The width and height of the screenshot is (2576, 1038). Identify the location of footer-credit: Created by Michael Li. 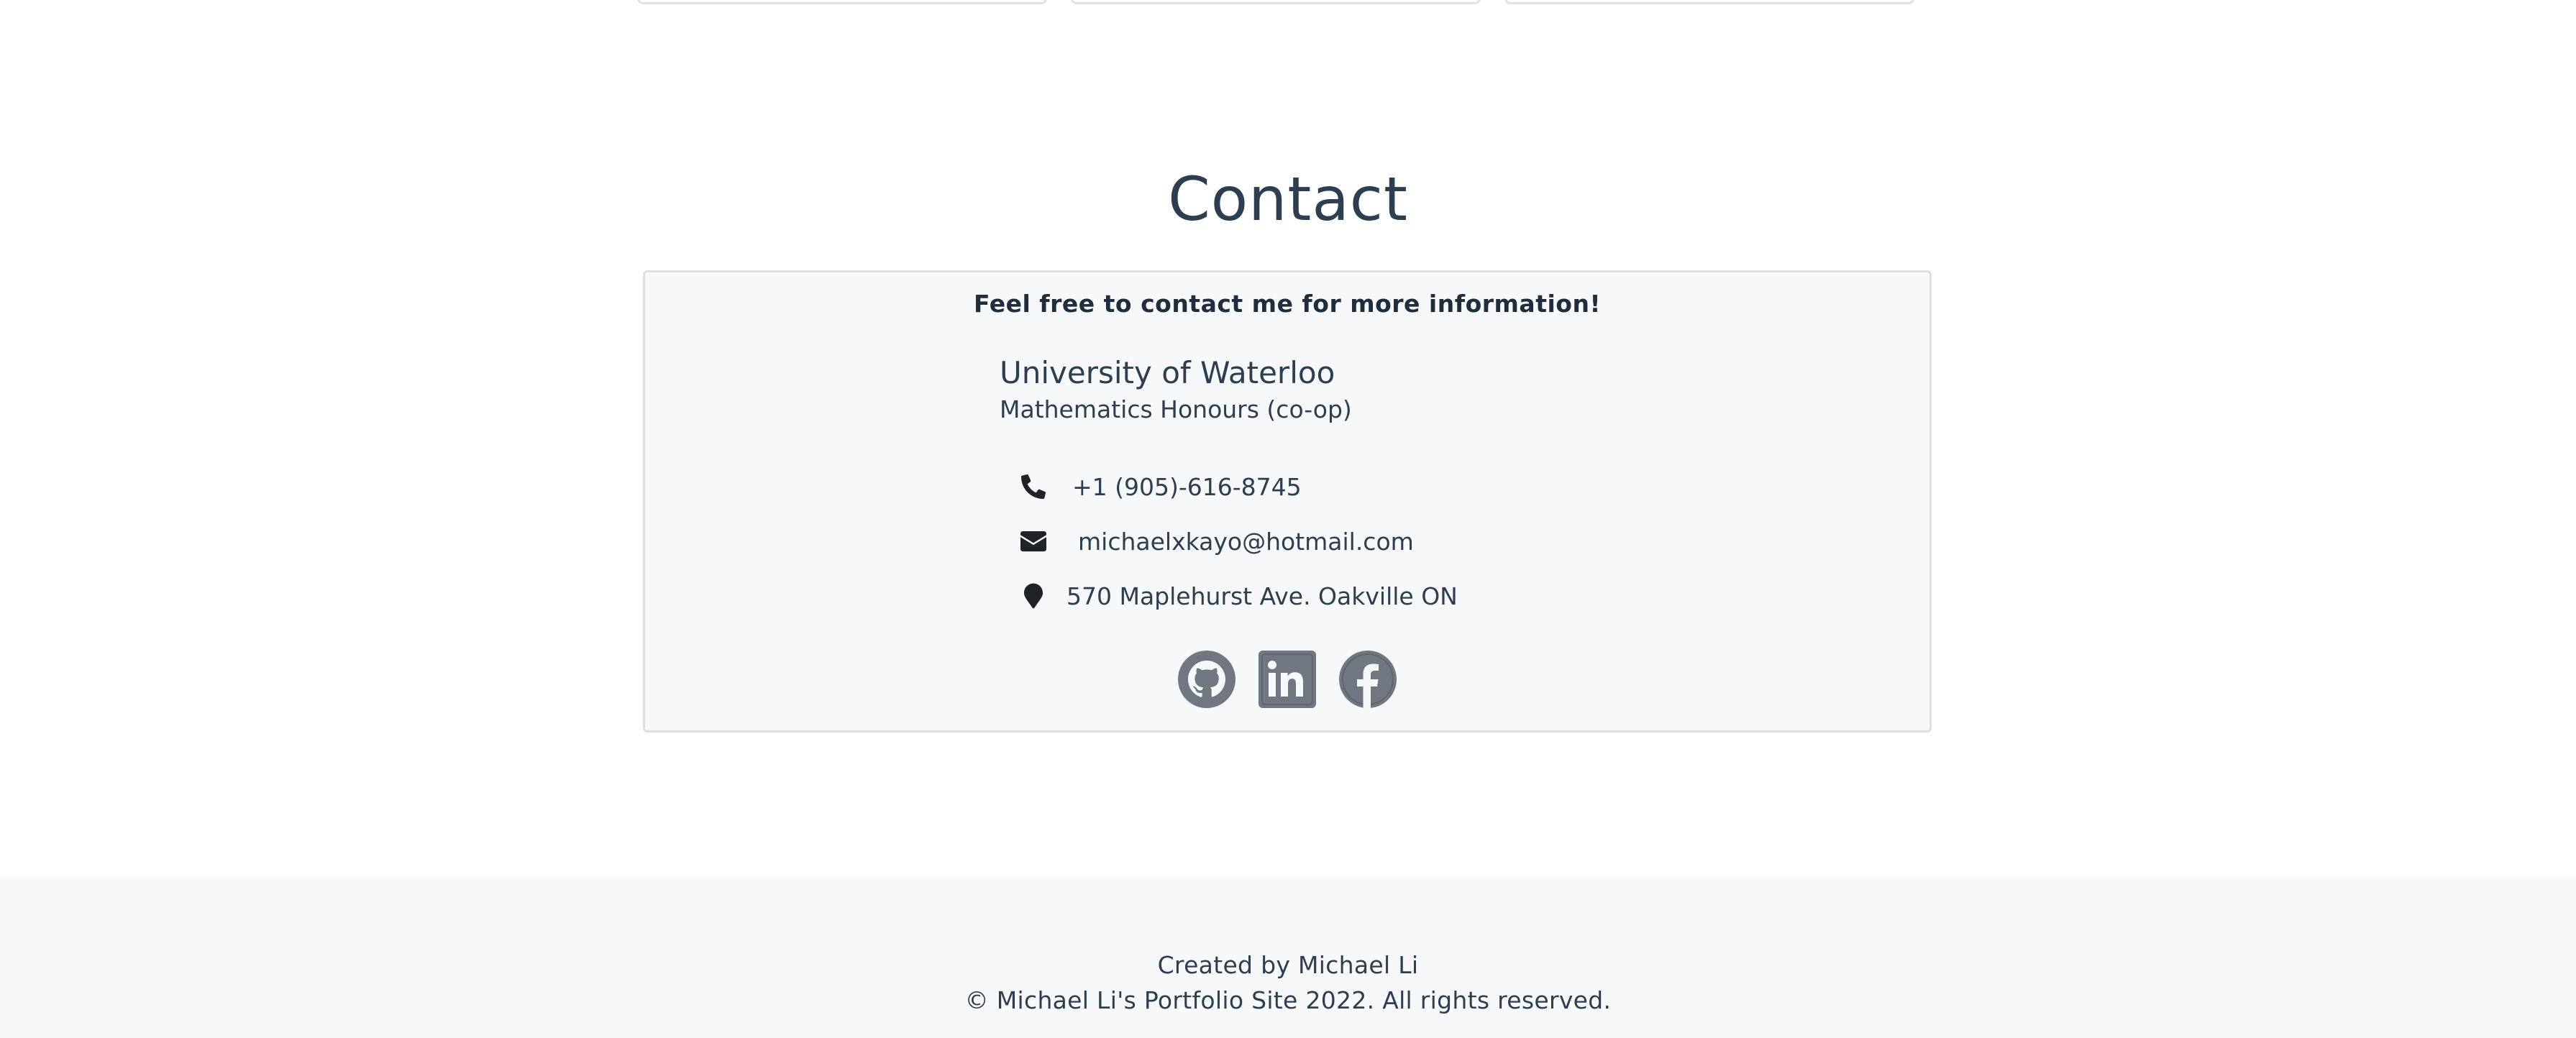
(1288, 965).